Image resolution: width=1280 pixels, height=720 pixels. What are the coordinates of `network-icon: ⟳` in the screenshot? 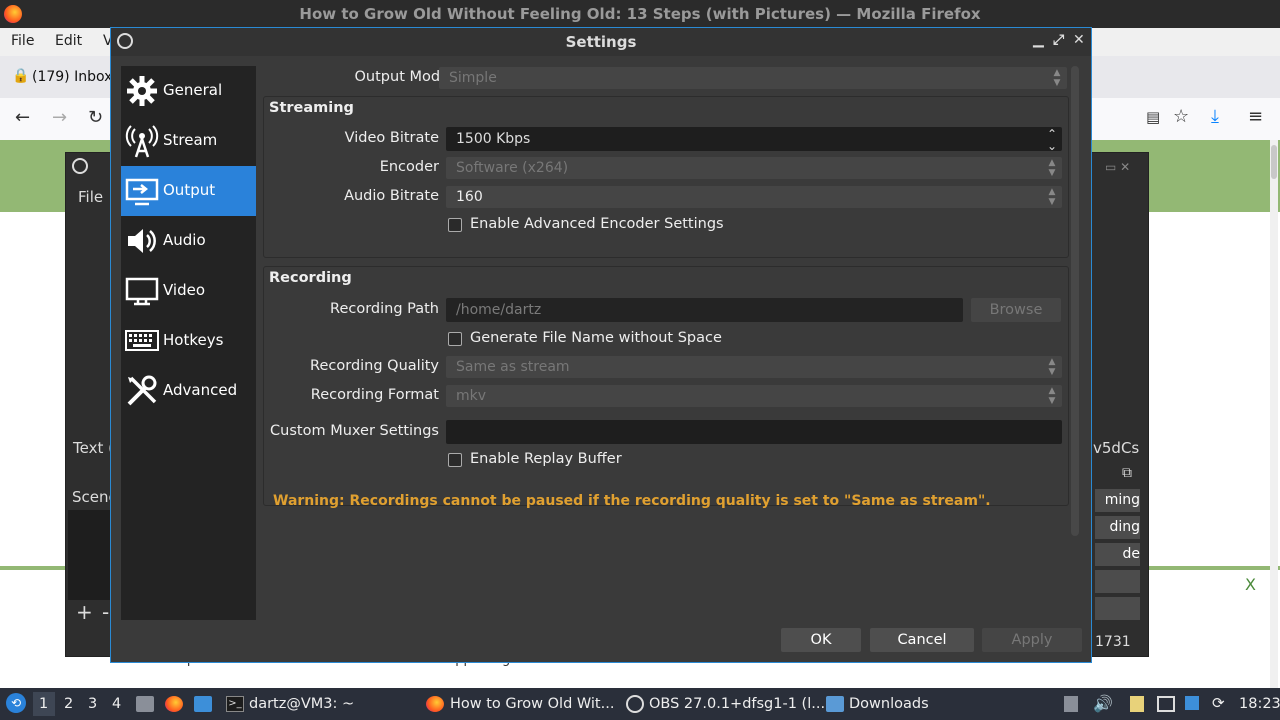 It's located at (1218, 703).